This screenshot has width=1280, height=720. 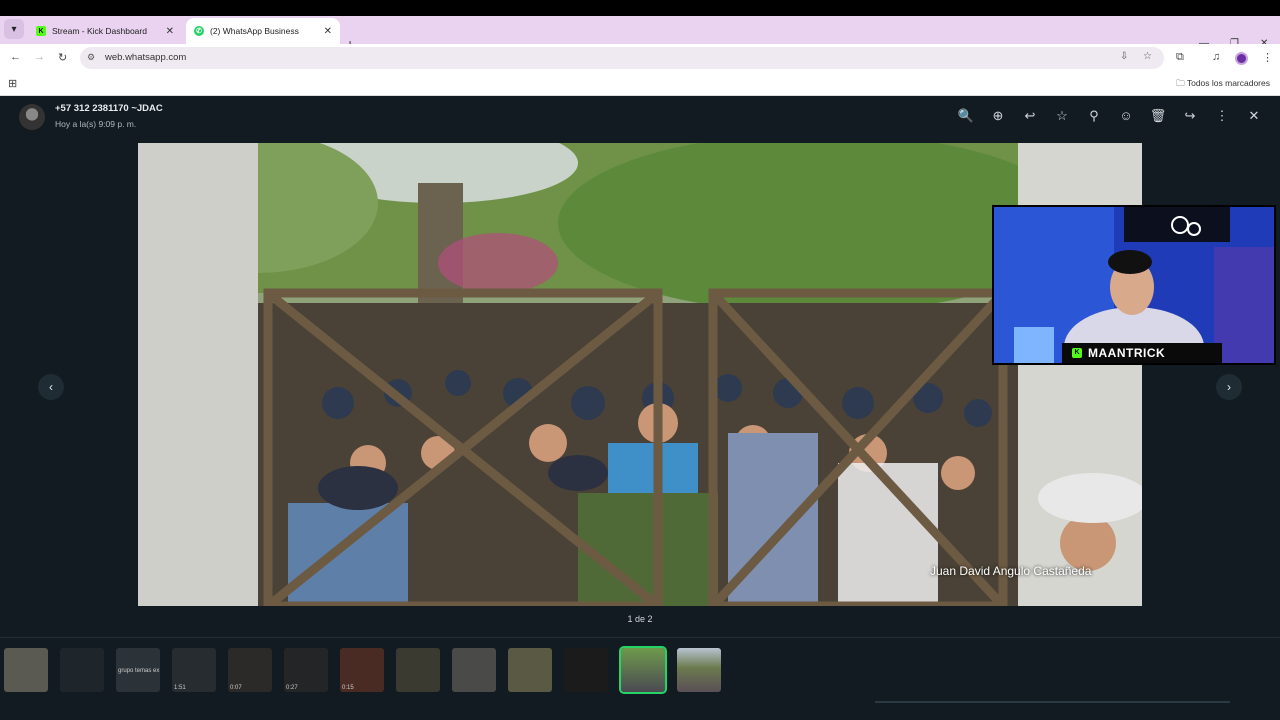 I want to click on address-bar-row: ← → ↻ ⚙ web.whatsapp.com ⇩ ☆ ⧉ ♫ ⋮, so click(x=640, y=58).